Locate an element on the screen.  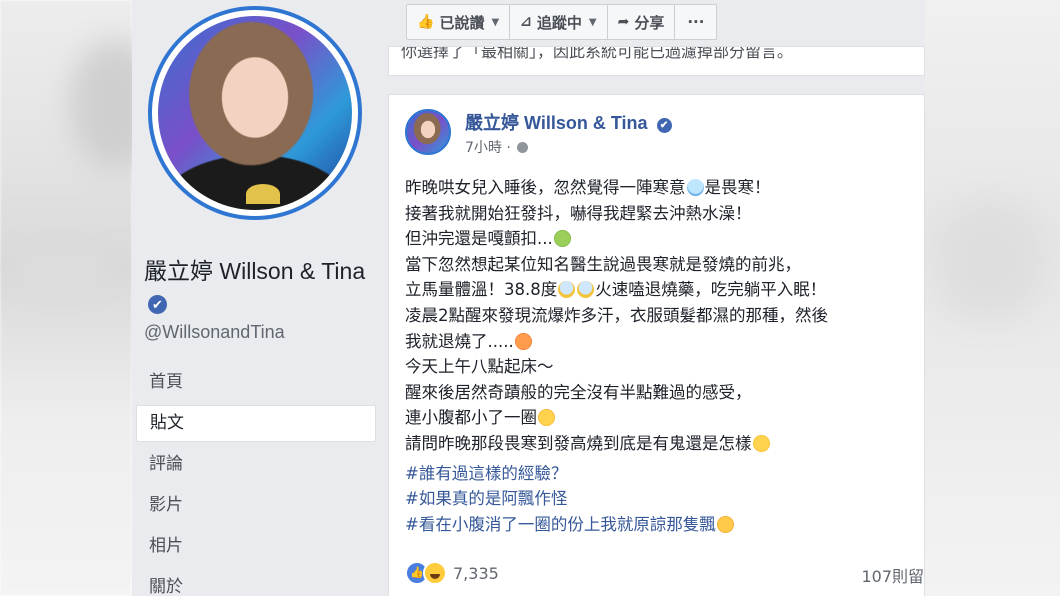
profile-photo-image is located at coordinates (255, 113).